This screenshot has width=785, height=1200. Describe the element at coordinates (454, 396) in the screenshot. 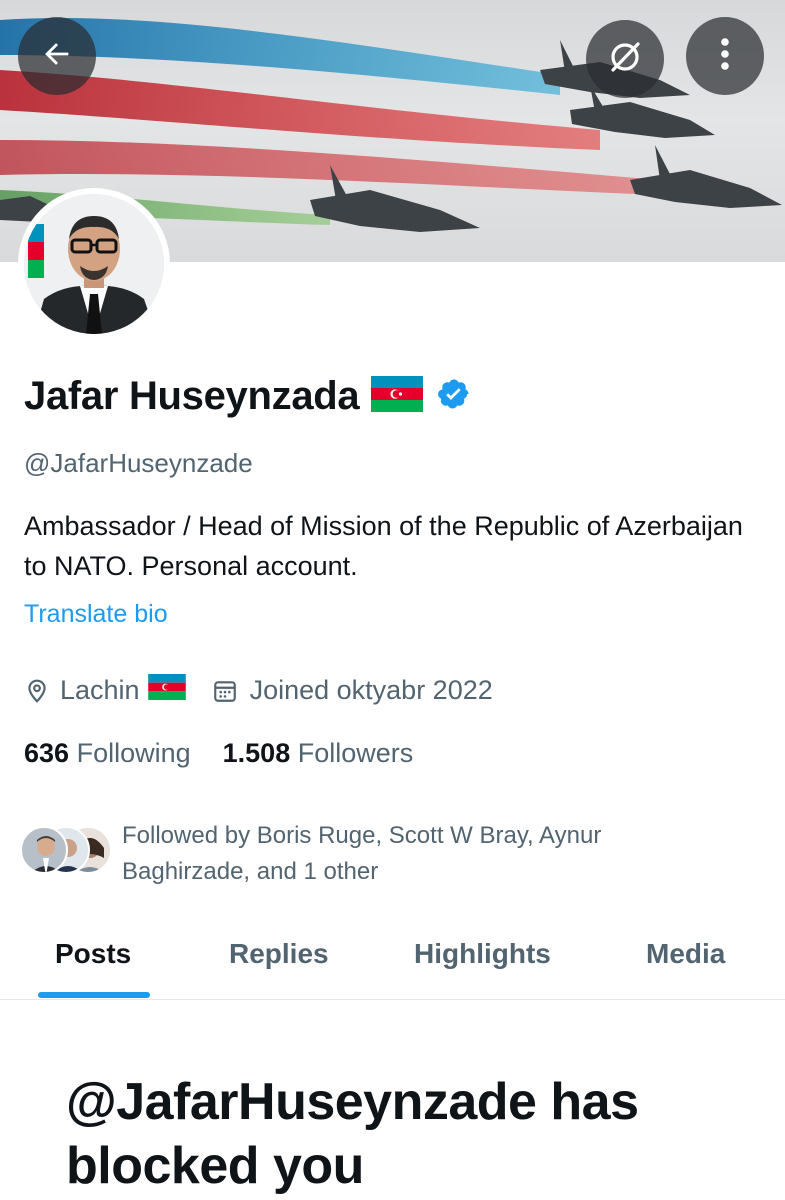

I see `verified-badge-icon` at that location.